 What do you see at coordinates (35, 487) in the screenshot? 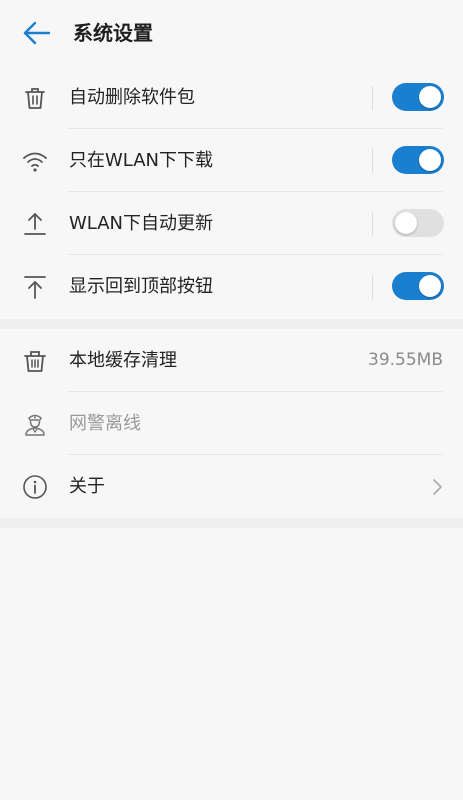
I see `info-icon` at bounding box center [35, 487].